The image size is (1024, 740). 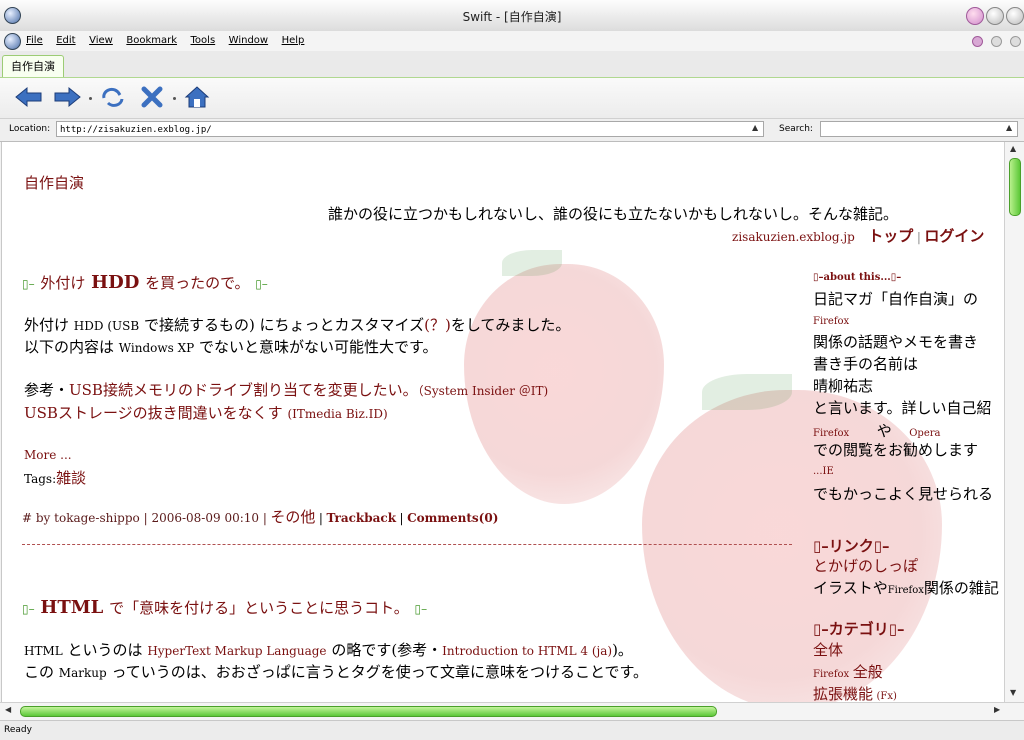 What do you see at coordinates (954, 236) in the screenshot?
I see `login-link: ログイン` at bounding box center [954, 236].